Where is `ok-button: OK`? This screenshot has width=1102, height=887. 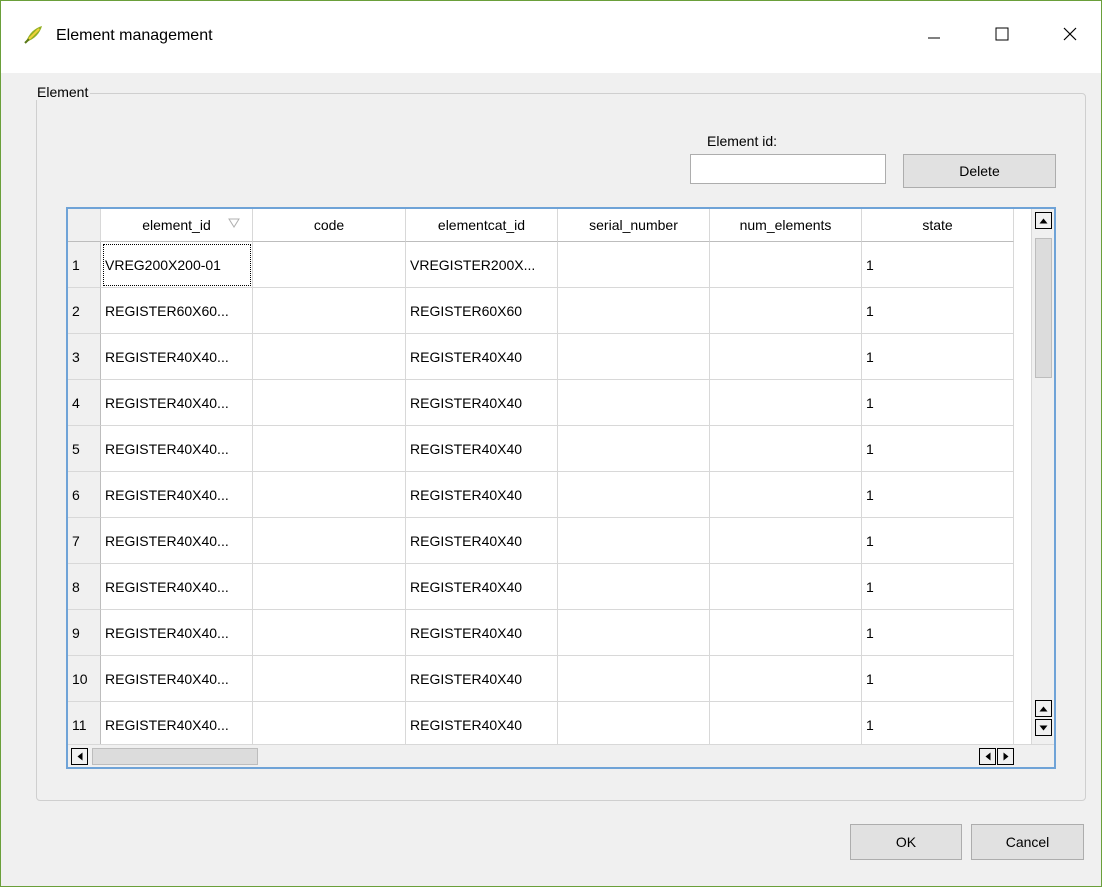 ok-button: OK is located at coordinates (906, 842).